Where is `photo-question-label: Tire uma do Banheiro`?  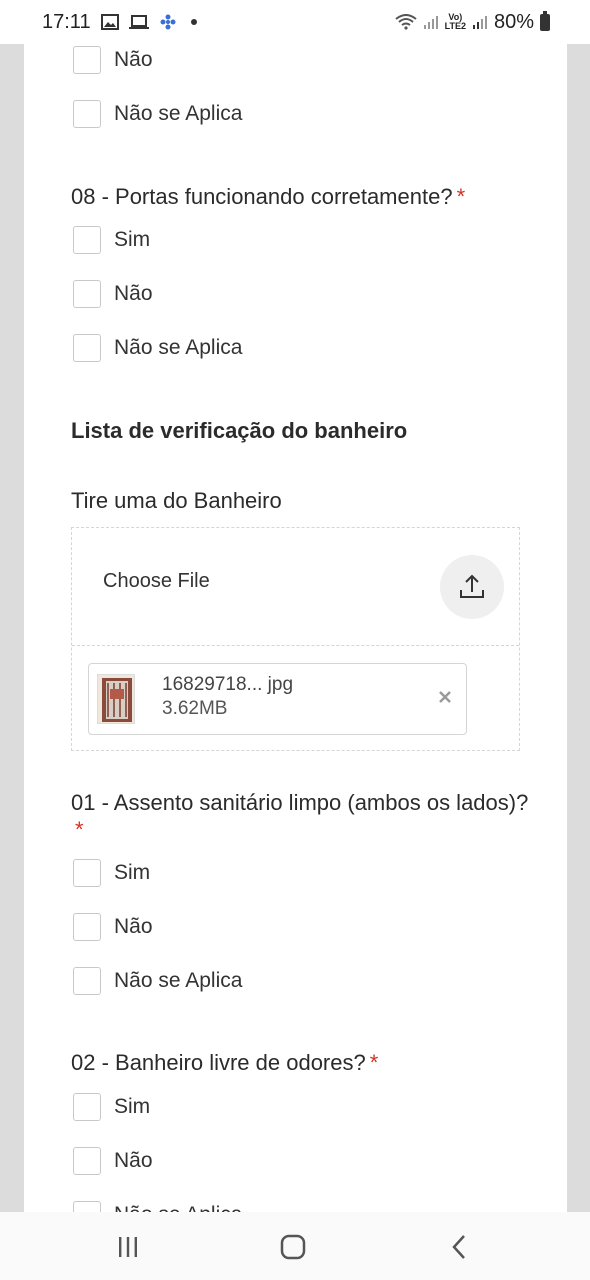
photo-question-label: Tire uma do Banheiro is located at coordinates (176, 500).